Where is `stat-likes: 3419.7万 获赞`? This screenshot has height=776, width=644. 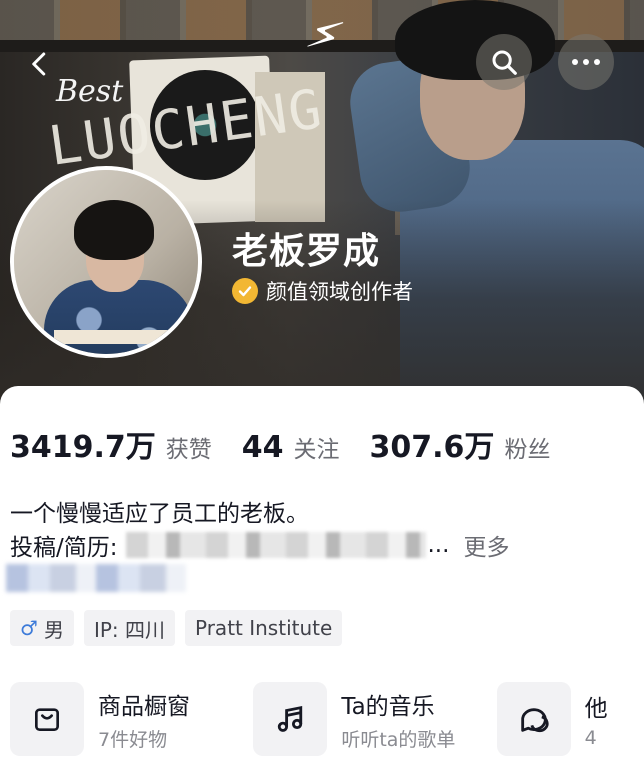 stat-likes: 3419.7万 获赞 is located at coordinates (111, 444).